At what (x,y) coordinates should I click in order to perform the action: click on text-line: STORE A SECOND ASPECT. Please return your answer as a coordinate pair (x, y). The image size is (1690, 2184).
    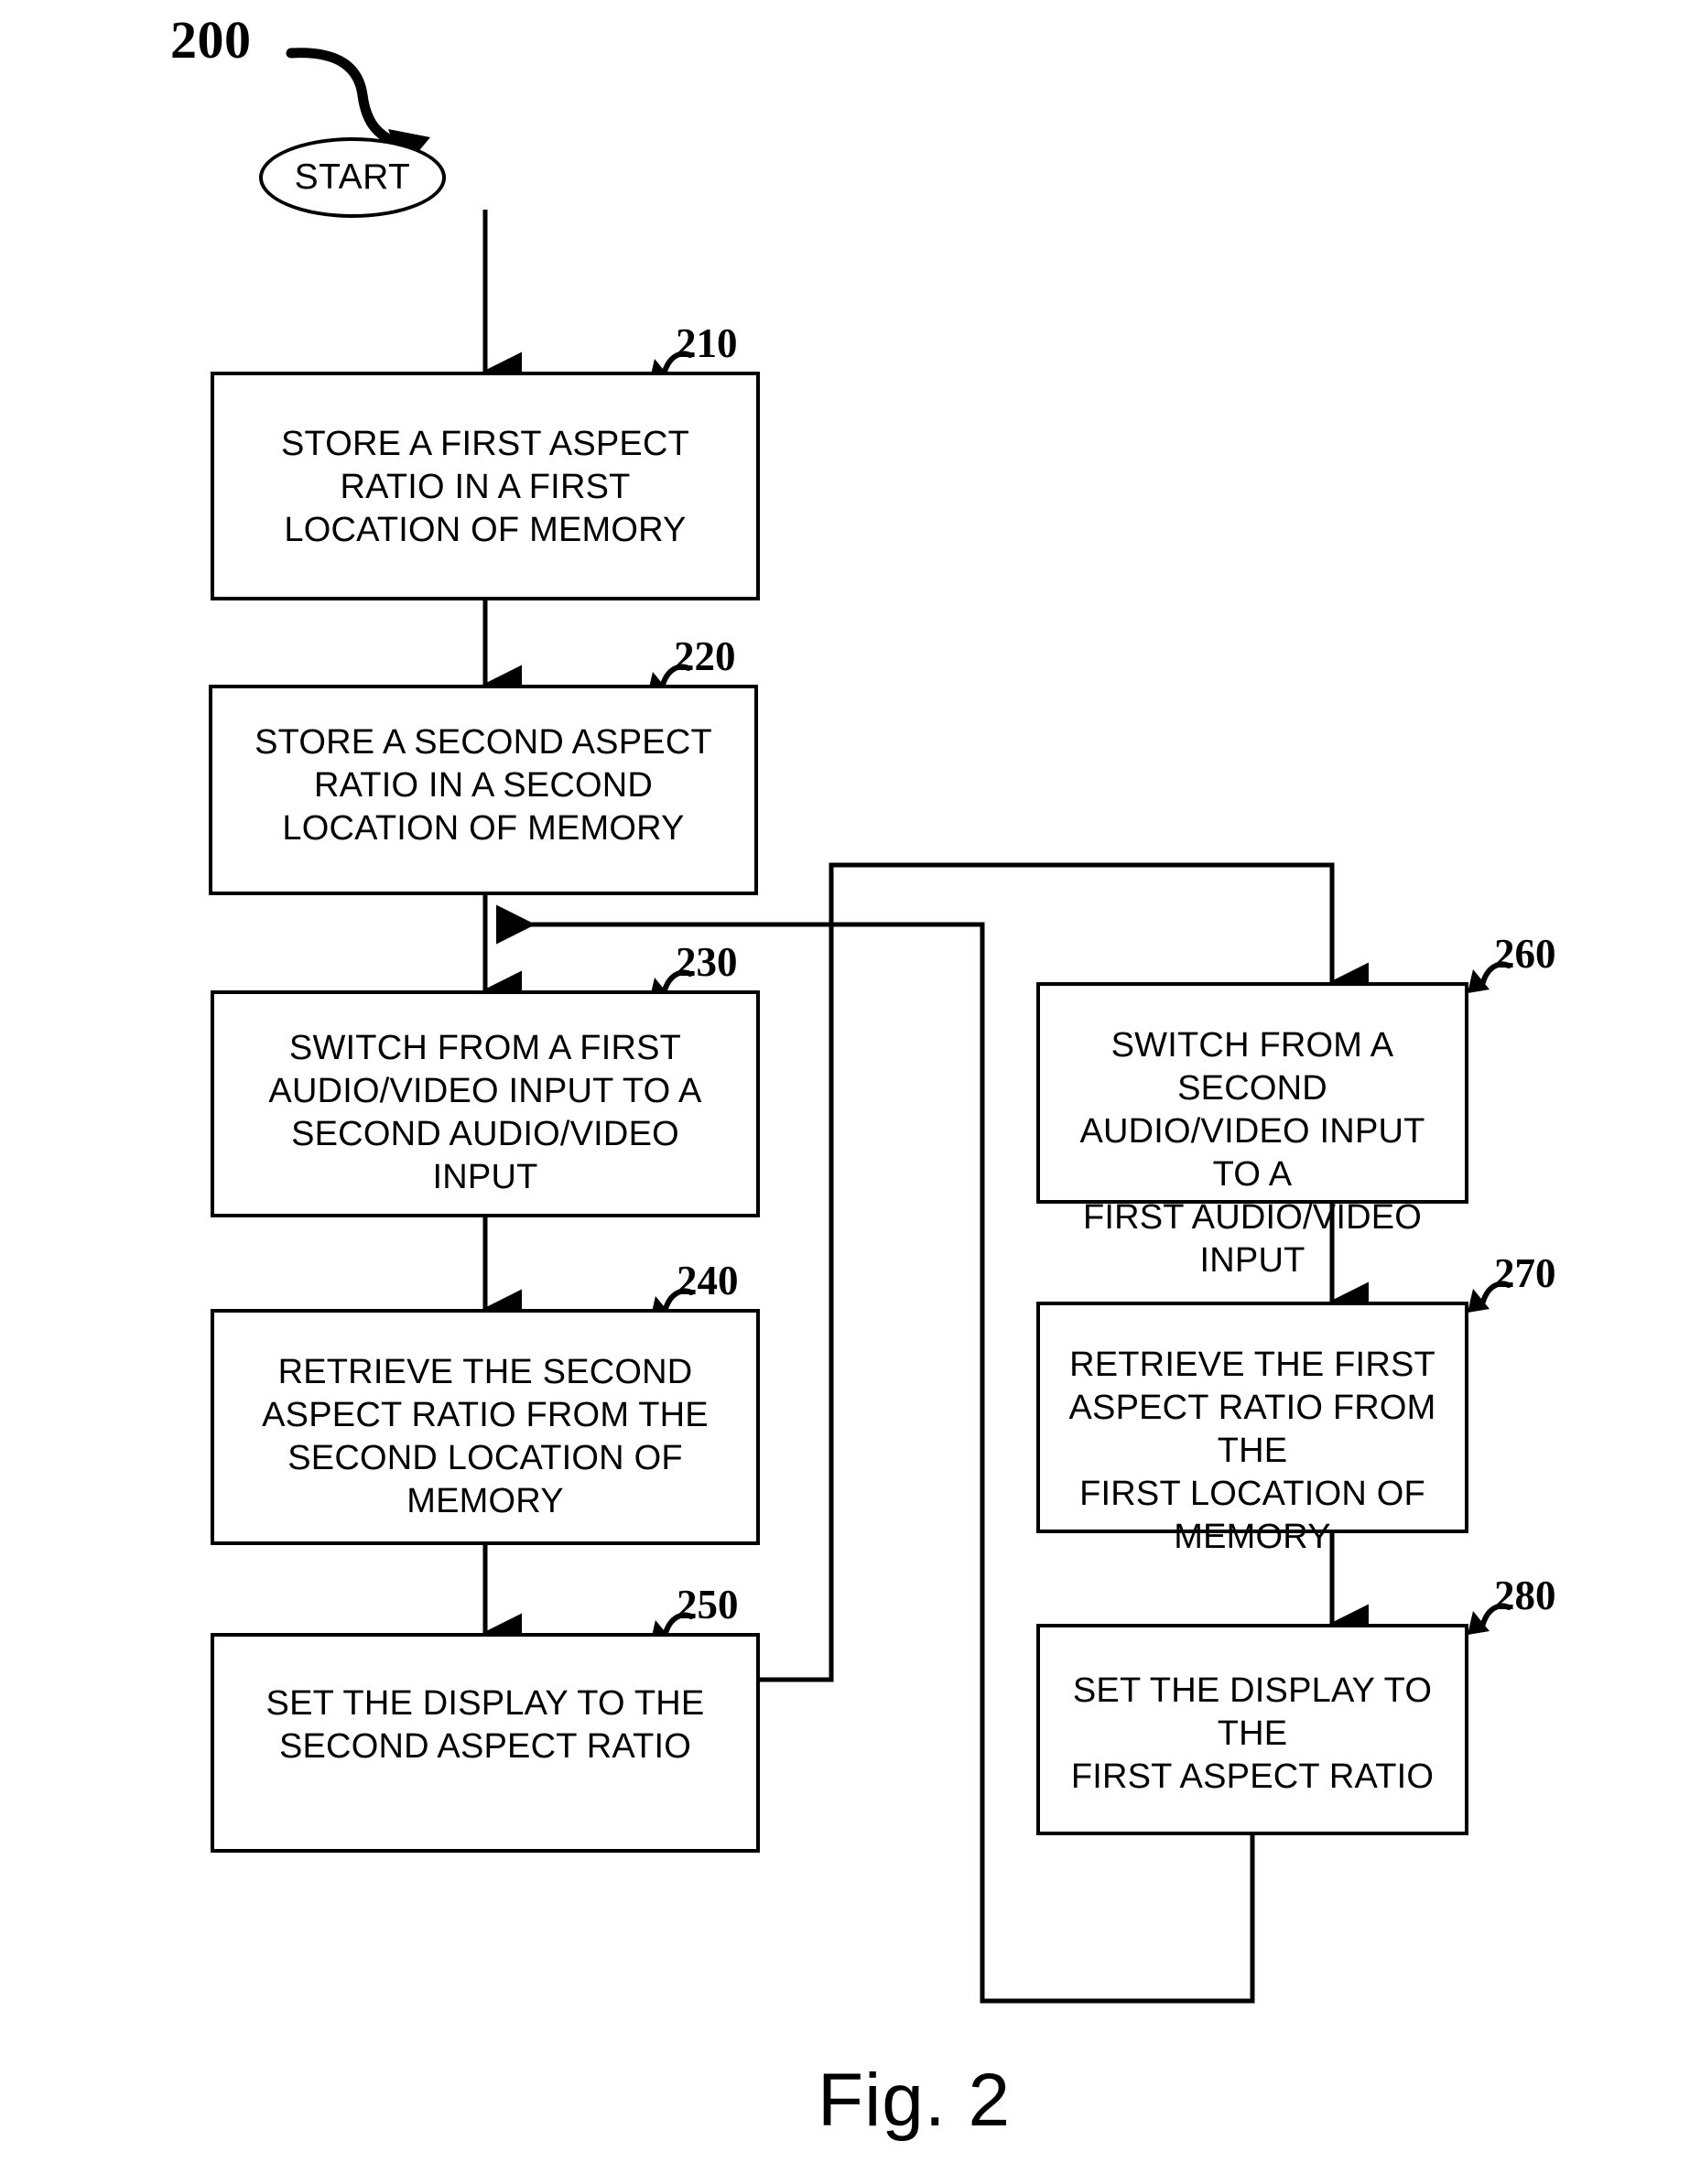
    Looking at the image, I should click on (483, 742).